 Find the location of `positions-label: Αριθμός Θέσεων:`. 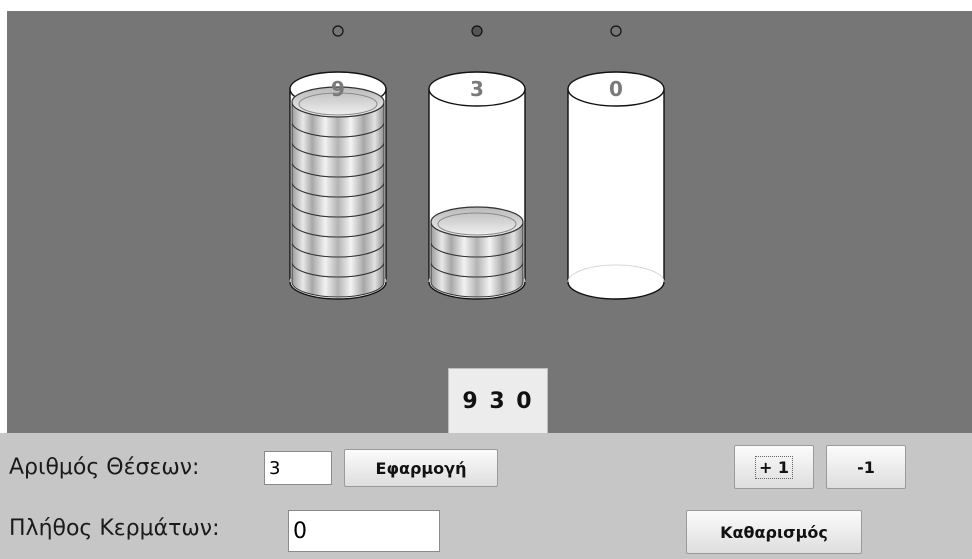

positions-label: Αριθμός Θέσεων: is located at coordinates (104, 467).